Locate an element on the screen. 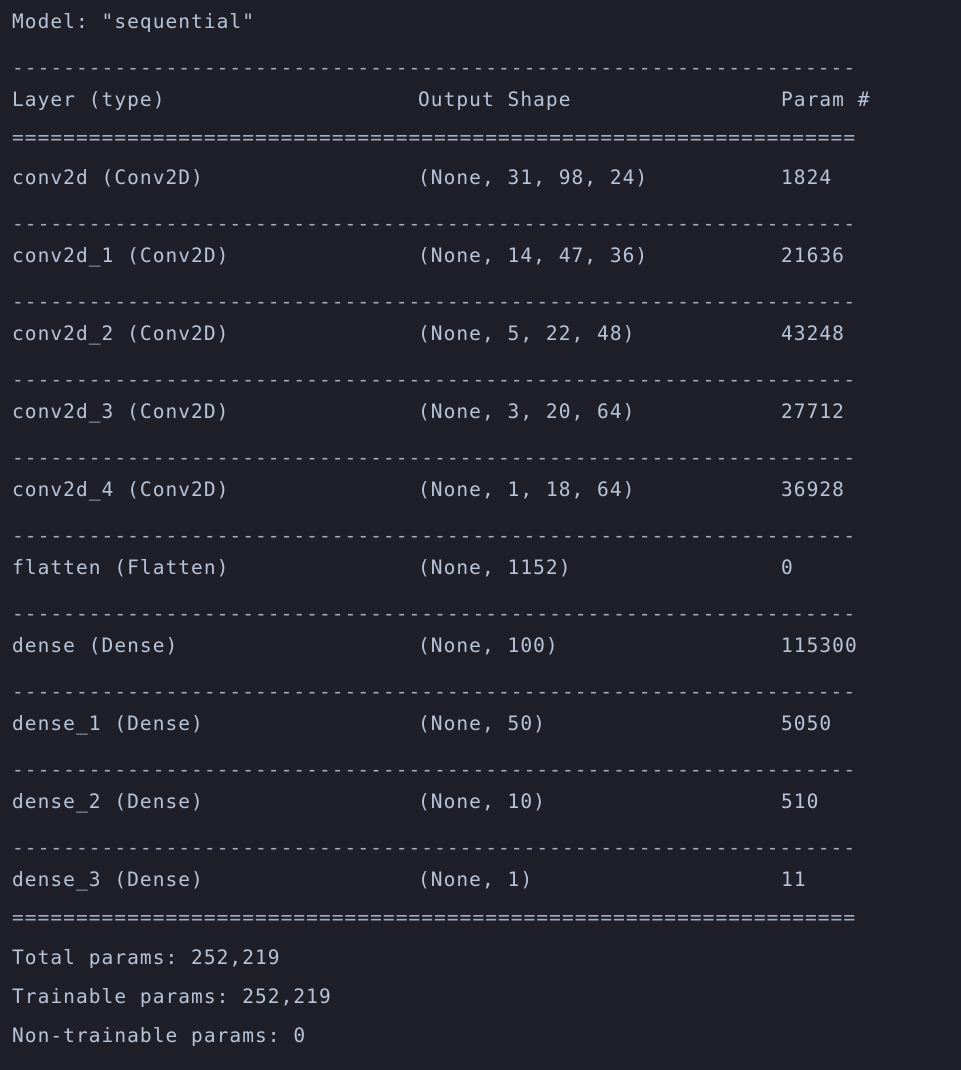  layer-name: dense (Dense) is located at coordinates (95, 645).